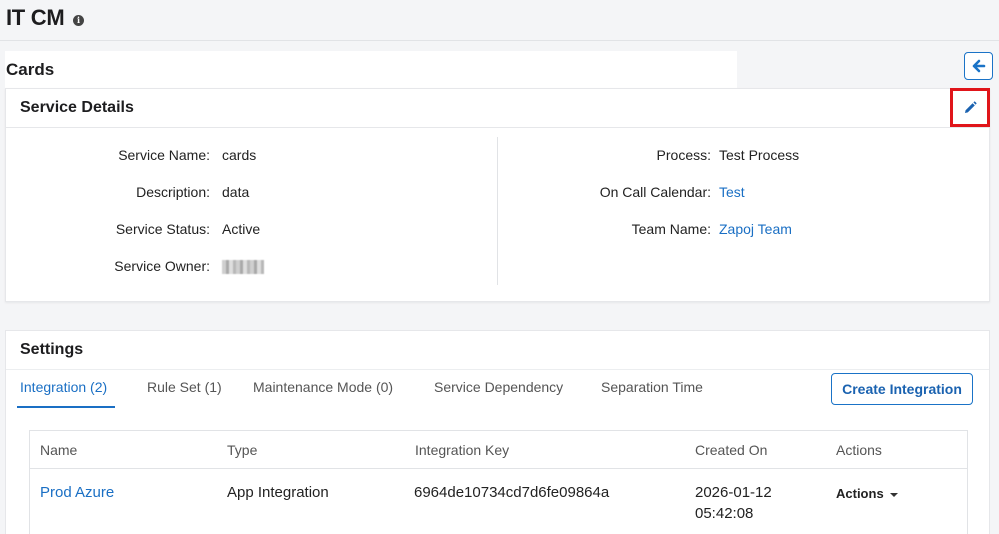 This screenshot has width=999, height=534. I want to click on service-owner-value, so click(243, 267).